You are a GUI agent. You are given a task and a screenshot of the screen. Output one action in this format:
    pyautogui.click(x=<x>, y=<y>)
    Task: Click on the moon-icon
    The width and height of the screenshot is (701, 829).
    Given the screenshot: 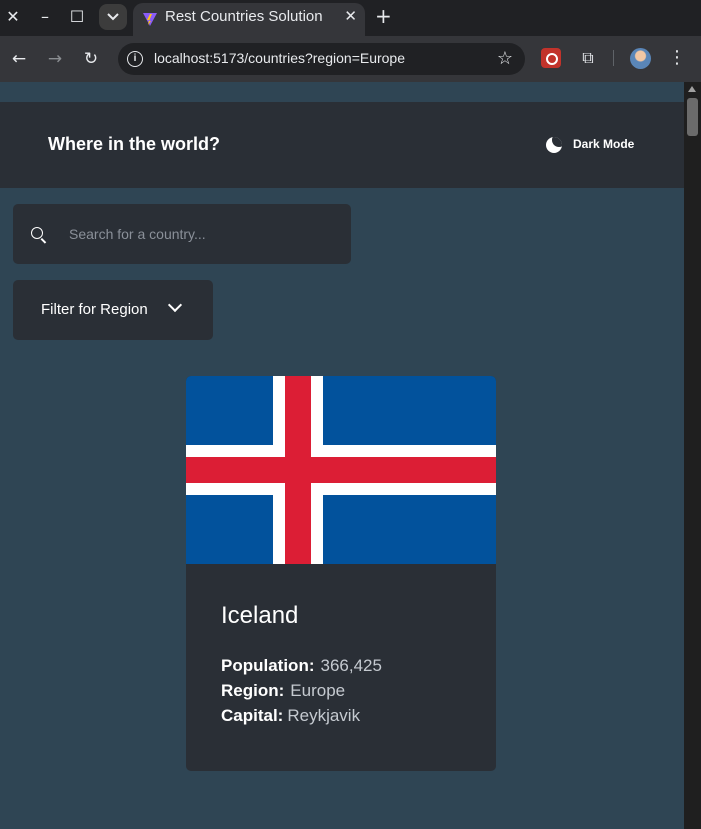 What is the action you would take?
    pyautogui.click(x=554, y=145)
    